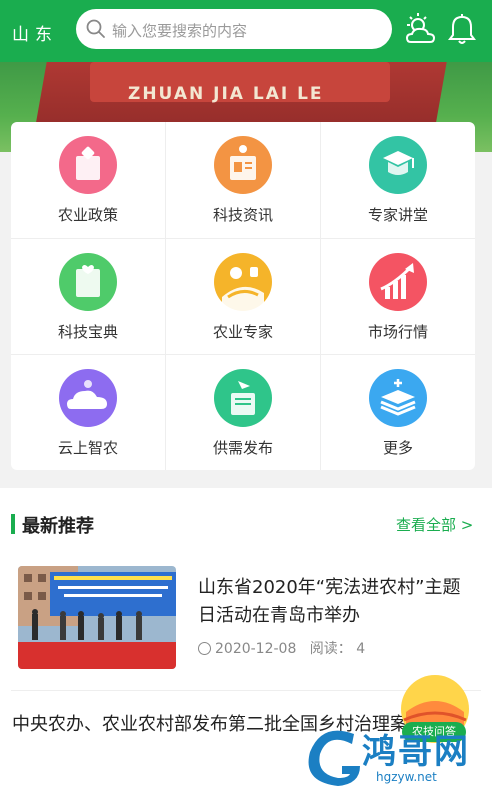 Image resolution: width=492 pixels, height=794 pixels. Describe the element at coordinates (397, 448) in the screenshot. I see `grid-item-label: 更多` at that location.